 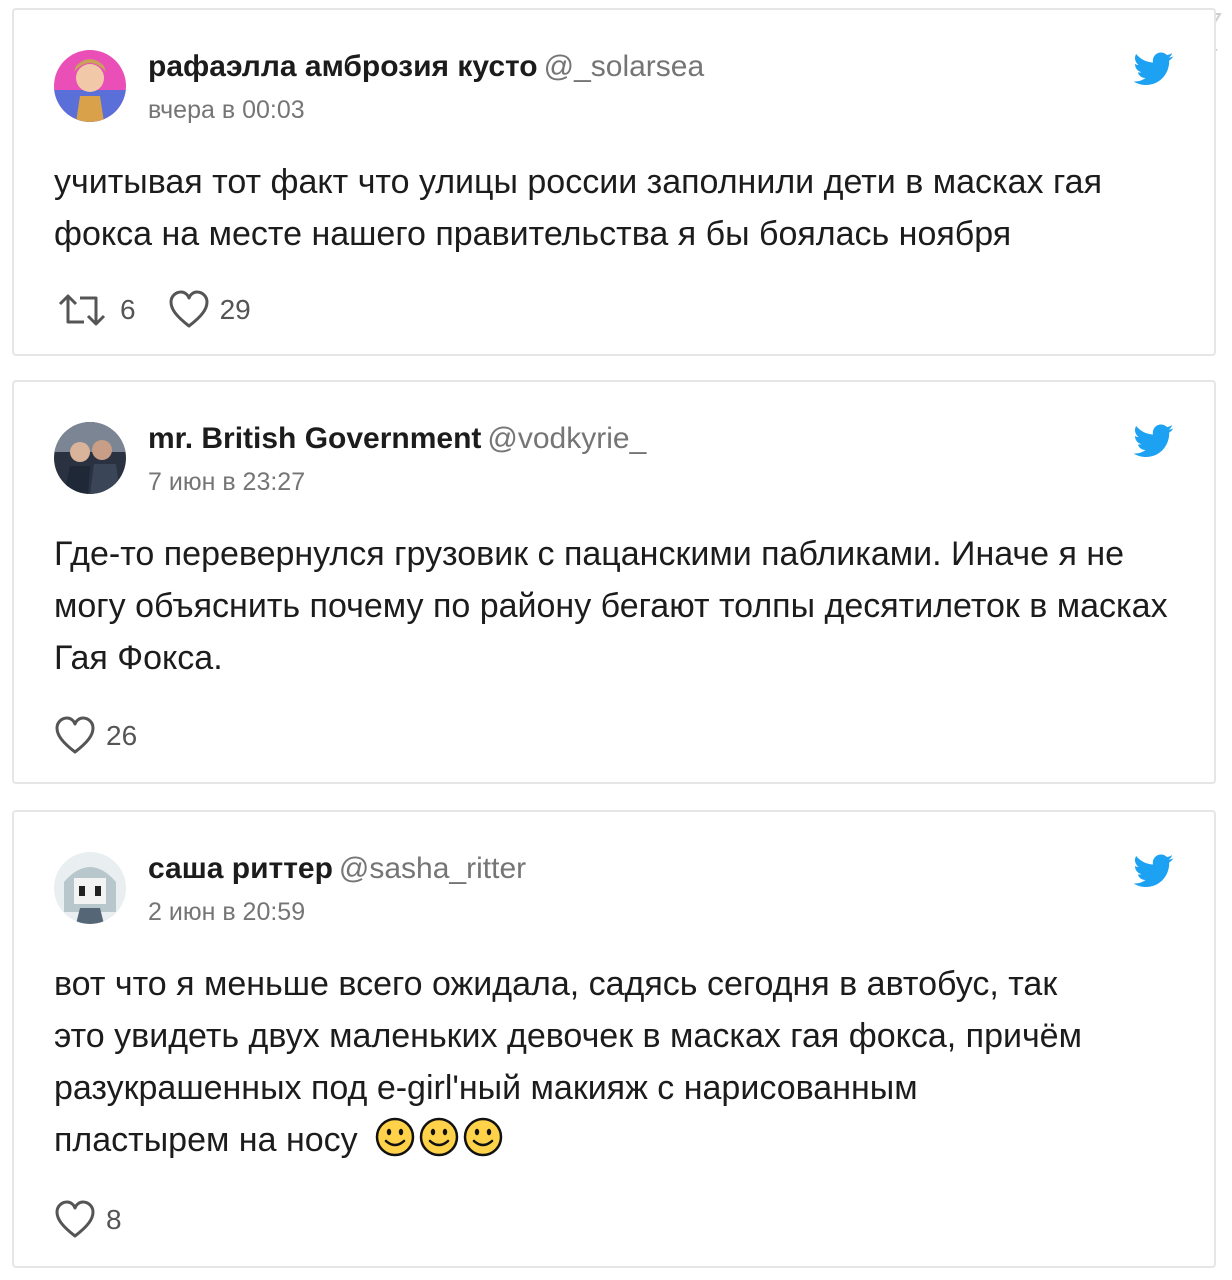 What do you see at coordinates (226, 110) in the screenshot?
I see `tweet-date: вчера в 00:03` at bounding box center [226, 110].